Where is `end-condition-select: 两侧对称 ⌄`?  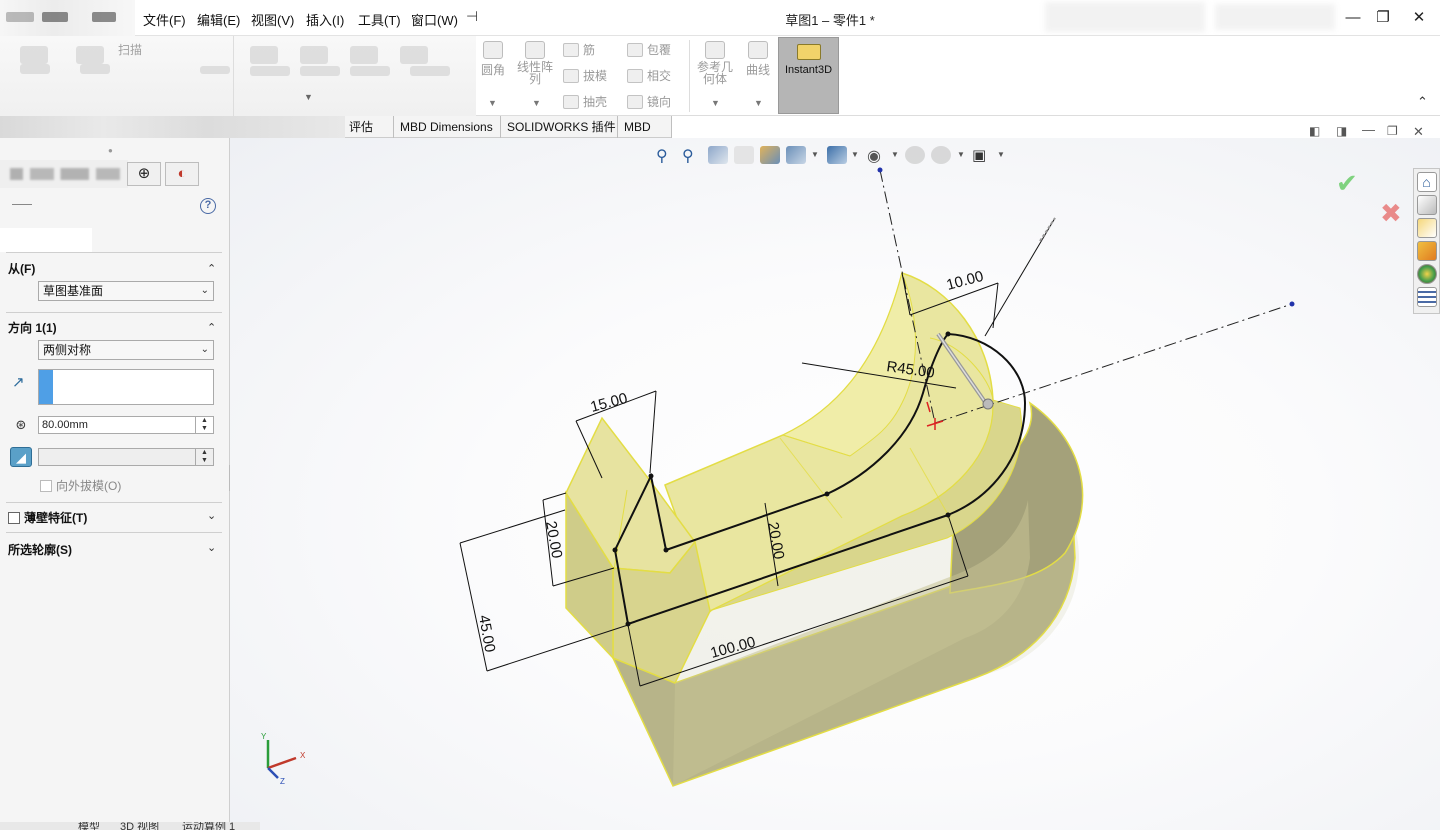
end-condition-select: 两侧对称 ⌄ is located at coordinates (126, 350).